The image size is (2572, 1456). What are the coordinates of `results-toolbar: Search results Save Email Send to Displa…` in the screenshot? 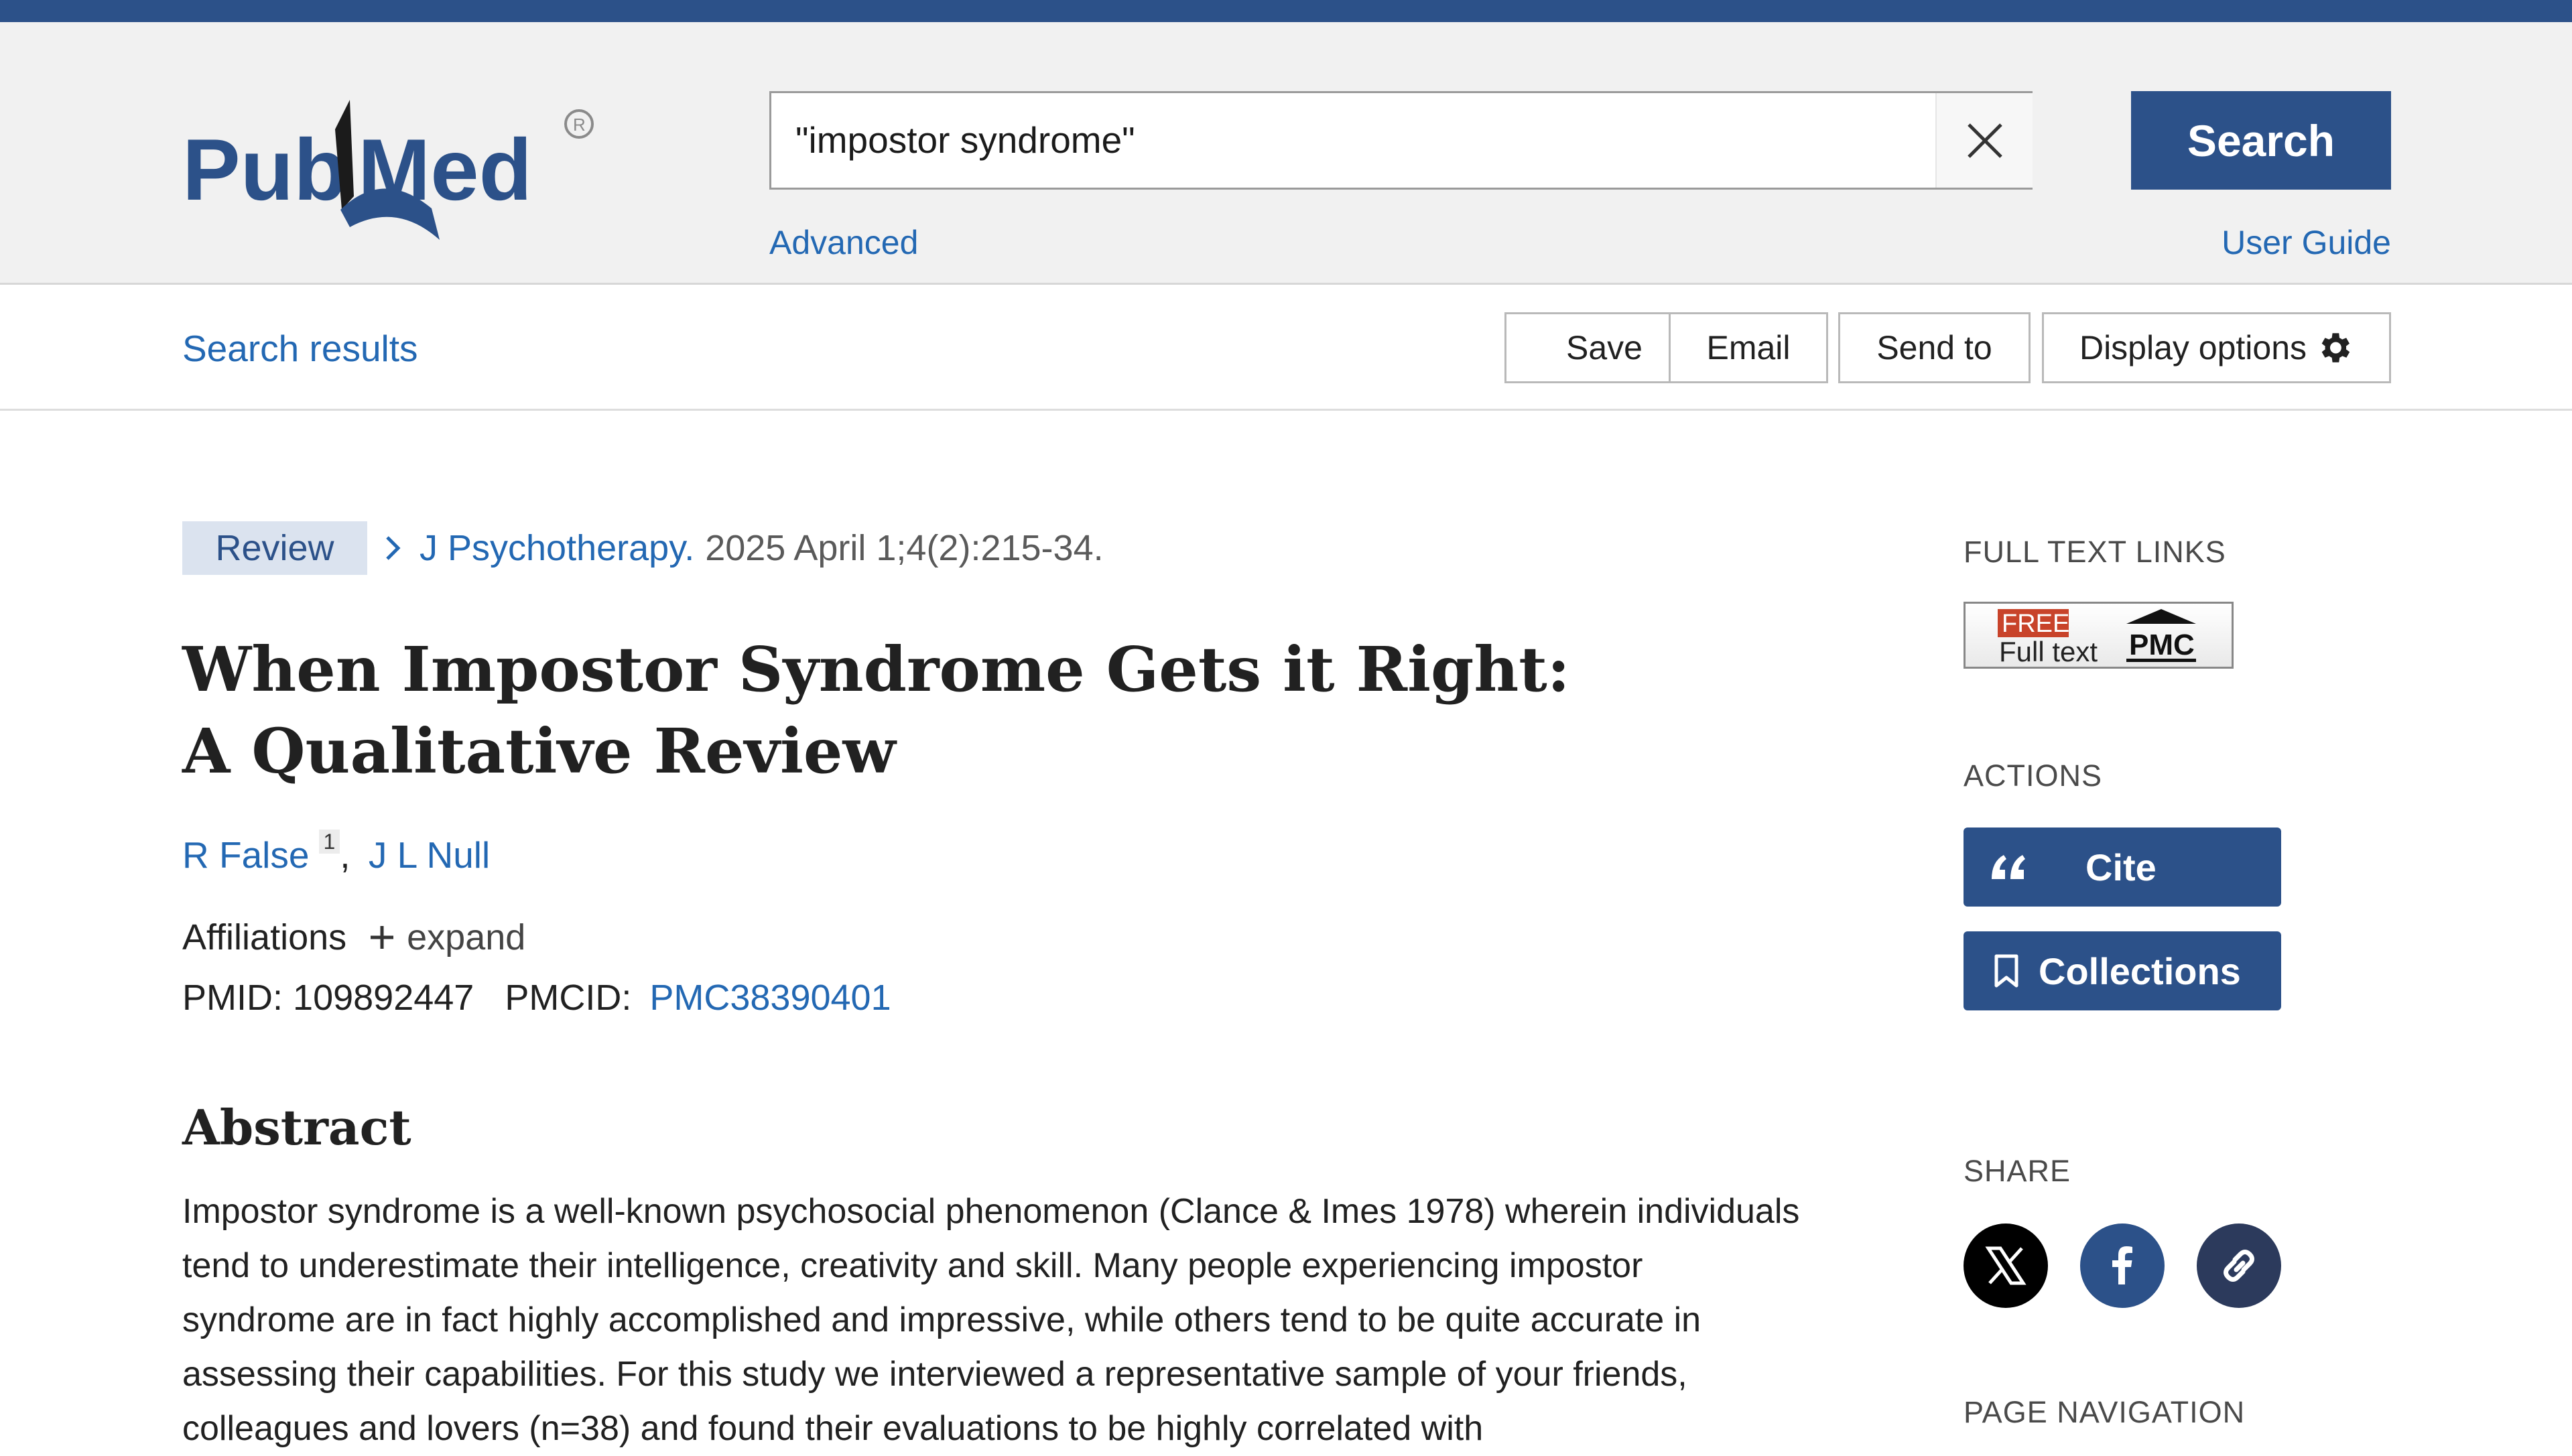 It's located at (1286, 349).